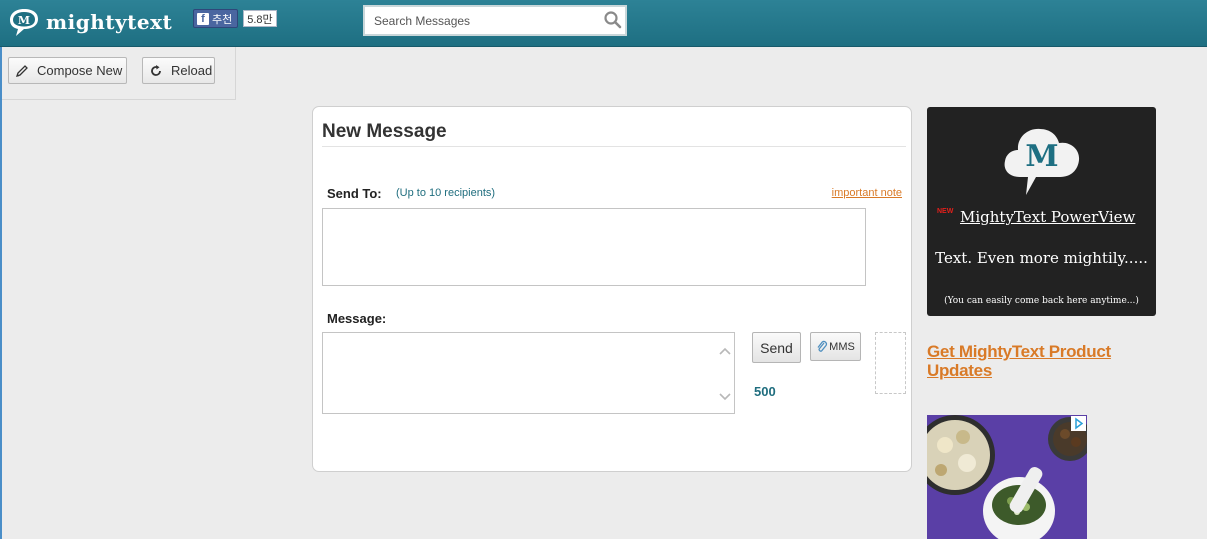 The height and width of the screenshot is (539, 1207). Describe the element at coordinates (446, 193) in the screenshot. I see `recipients-hint: (Up to 10 recipients)` at that location.